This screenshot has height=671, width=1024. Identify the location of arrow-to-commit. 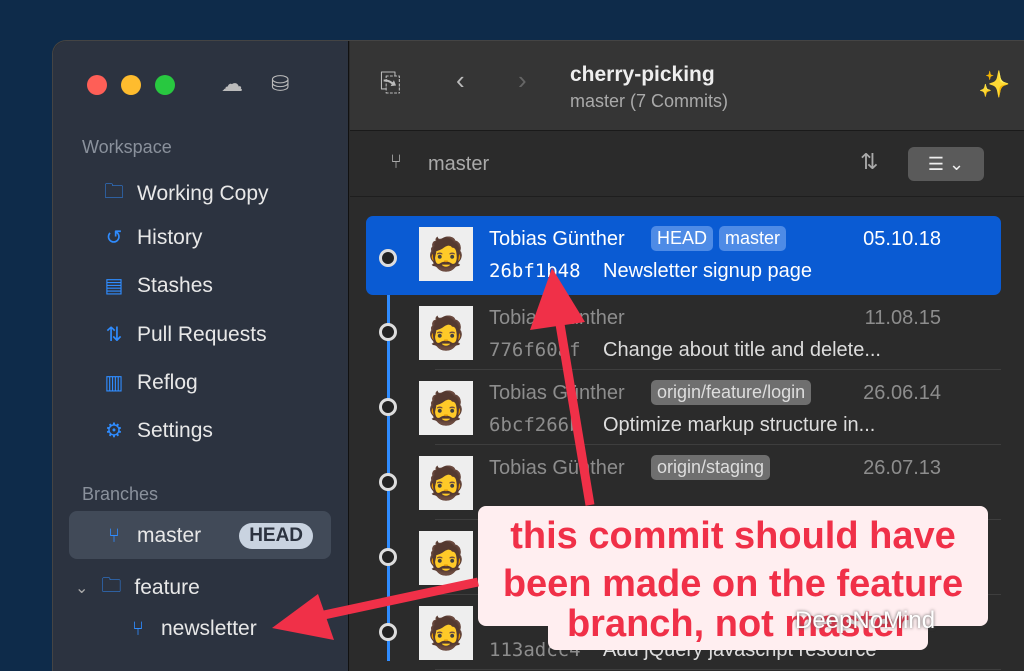
(573, 402).